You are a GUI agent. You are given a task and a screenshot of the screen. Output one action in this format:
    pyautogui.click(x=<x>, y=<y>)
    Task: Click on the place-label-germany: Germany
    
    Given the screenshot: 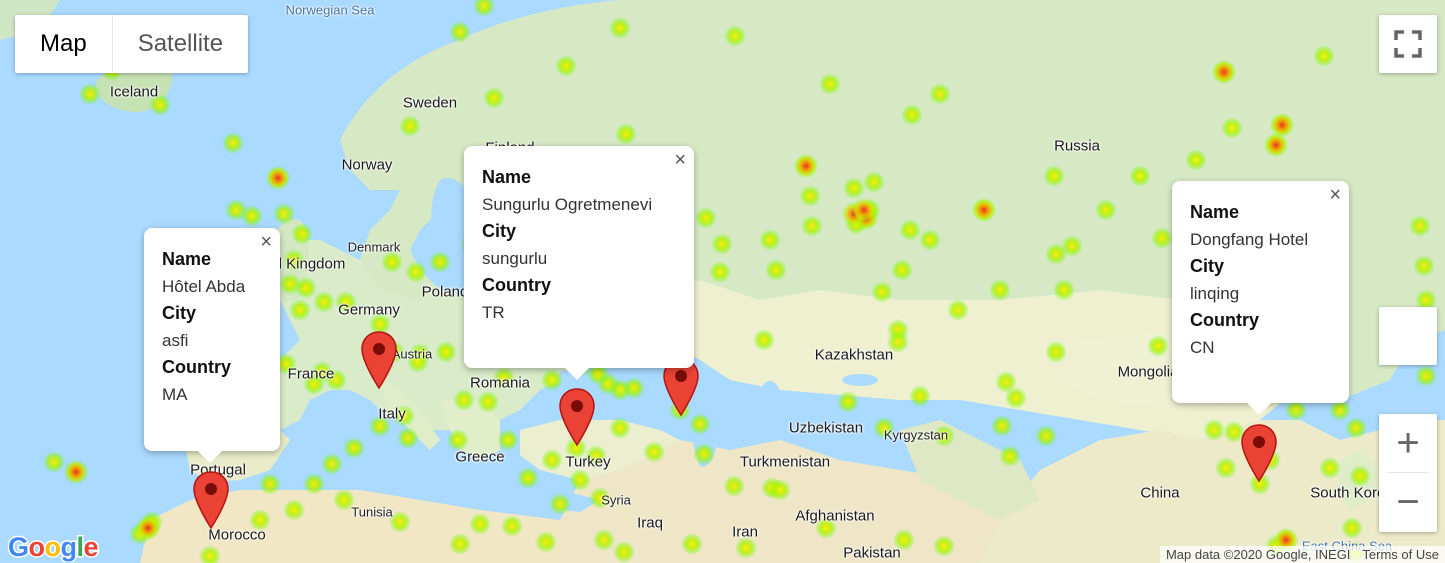 What is the action you would take?
    pyautogui.click(x=369, y=310)
    